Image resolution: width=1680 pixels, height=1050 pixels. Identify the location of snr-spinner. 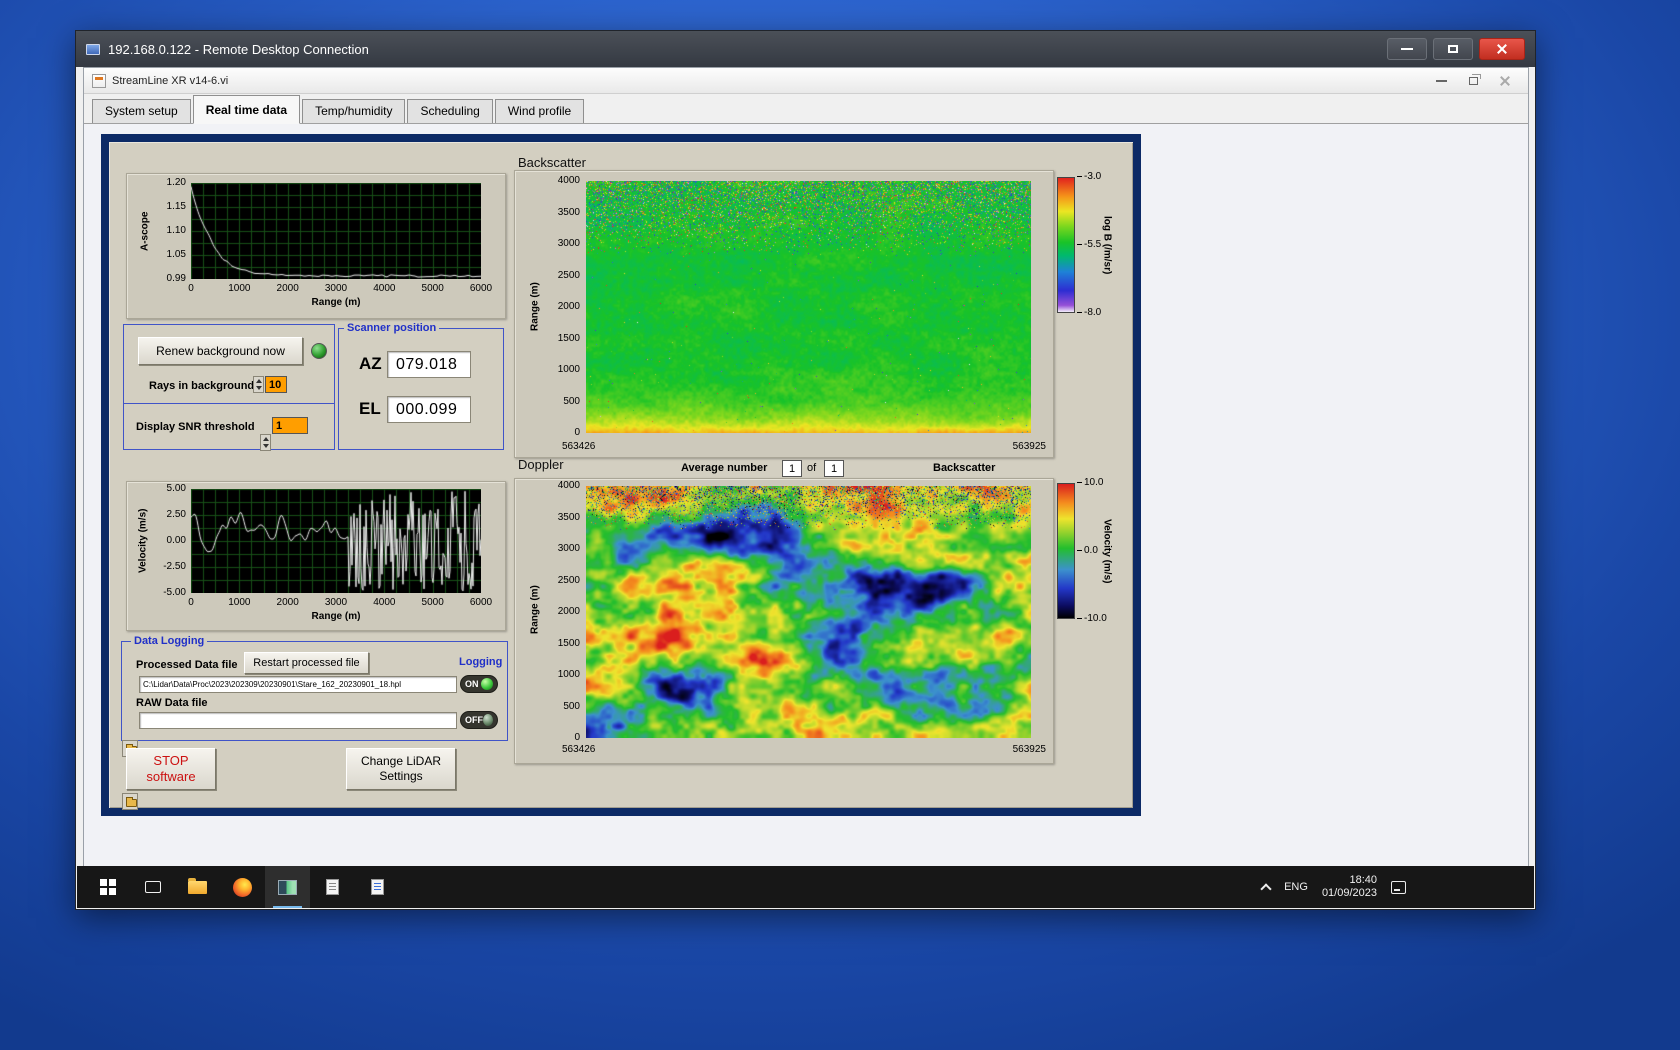
(265, 442).